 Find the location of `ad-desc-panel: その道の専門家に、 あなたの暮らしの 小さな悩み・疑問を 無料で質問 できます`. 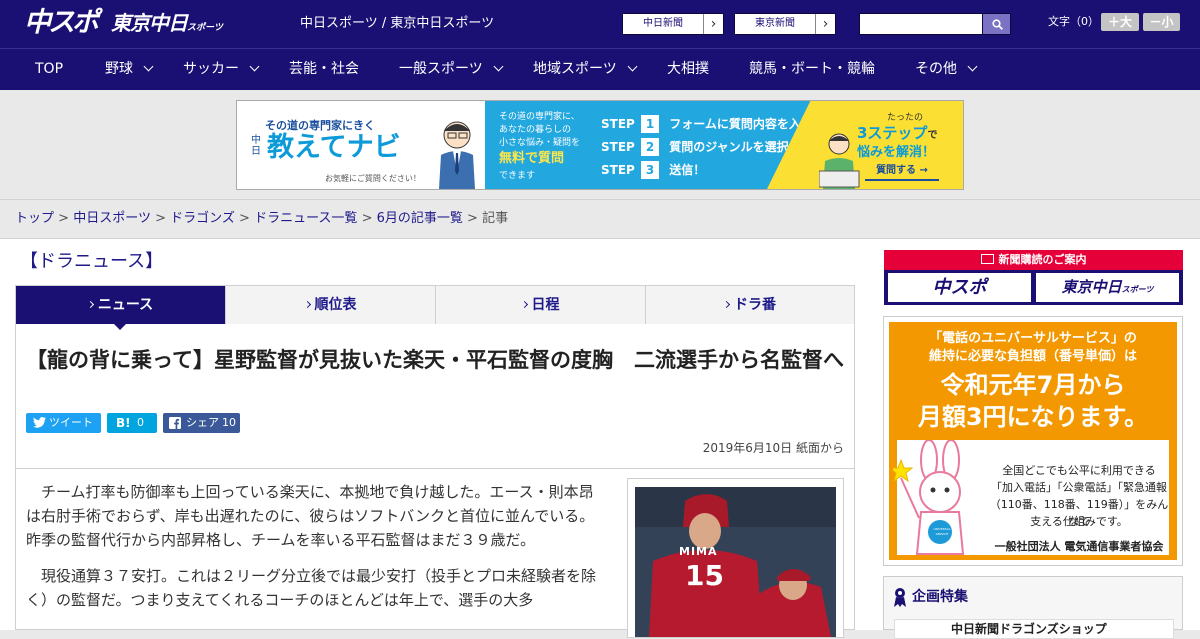

ad-desc-panel: その道の専門家に、 あなたの暮らしの 小さな悩み・疑問を 無料で質問 できます is located at coordinates (540, 145).